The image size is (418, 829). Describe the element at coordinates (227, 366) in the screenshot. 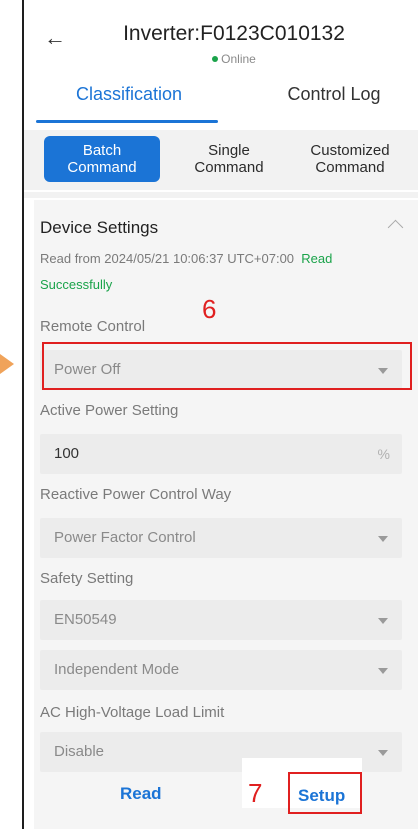

I see `annotation-highlight-remote-control` at that location.